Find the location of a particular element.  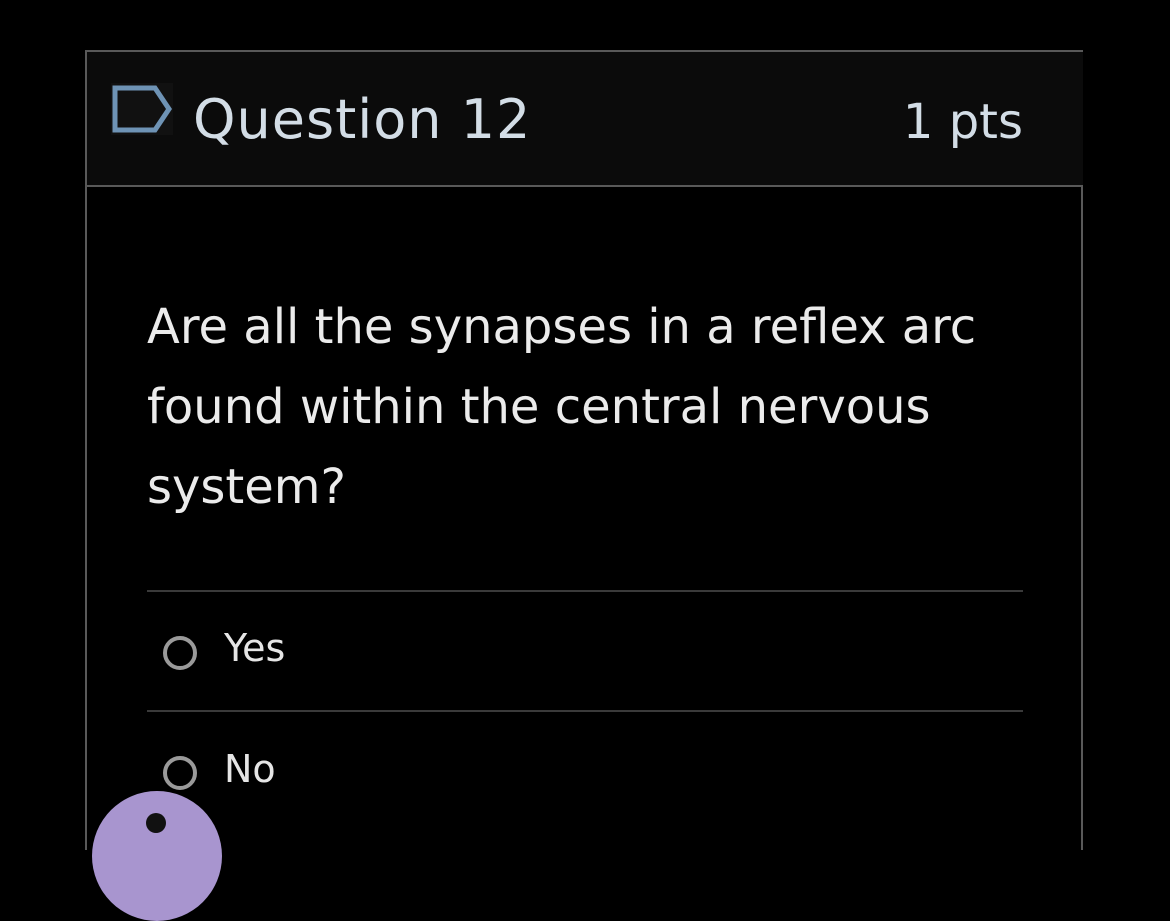

radio-button-no is located at coordinates (180, 773).